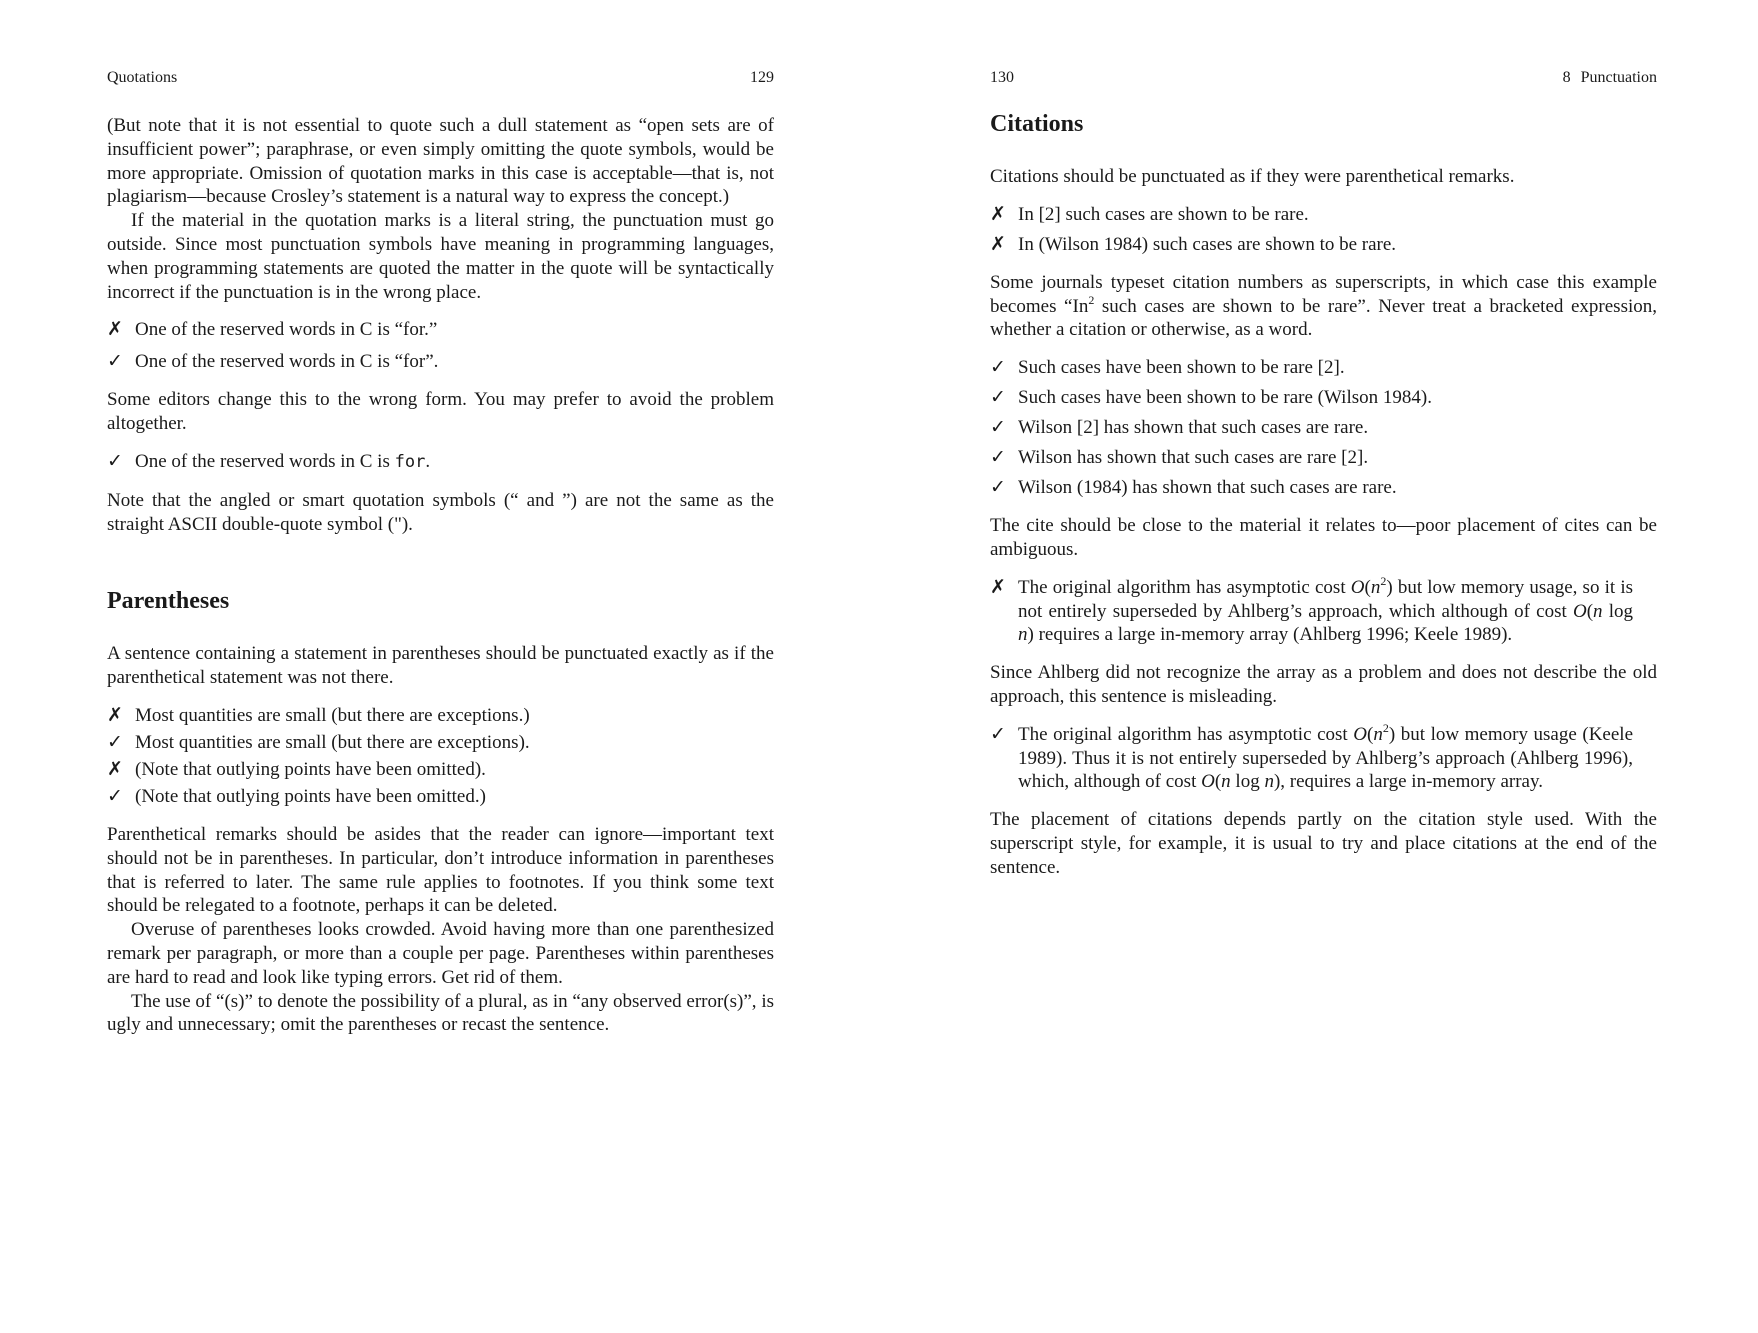  What do you see at coordinates (1163, 214) in the screenshot?
I see `example-text: In [2] such cases are shown to be rare.` at bounding box center [1163, 214].